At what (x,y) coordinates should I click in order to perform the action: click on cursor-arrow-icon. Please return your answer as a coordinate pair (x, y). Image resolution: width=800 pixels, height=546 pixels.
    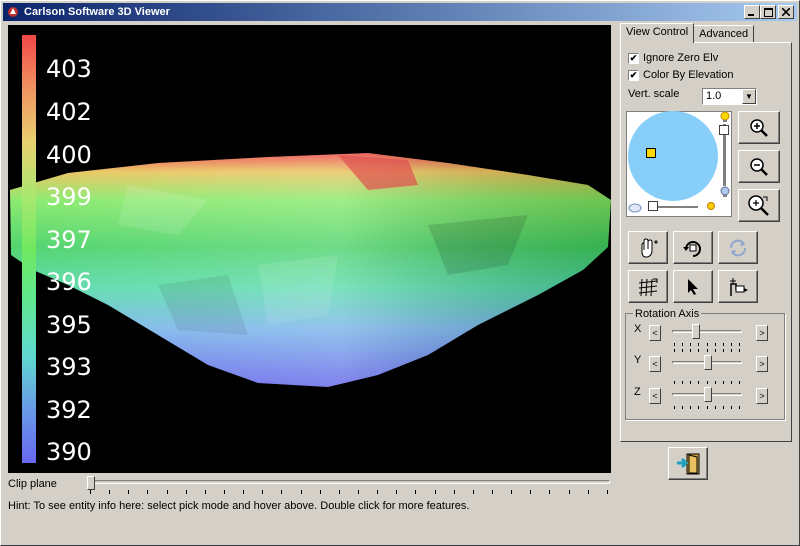
    Looking at the image, I should click on (693, 286).